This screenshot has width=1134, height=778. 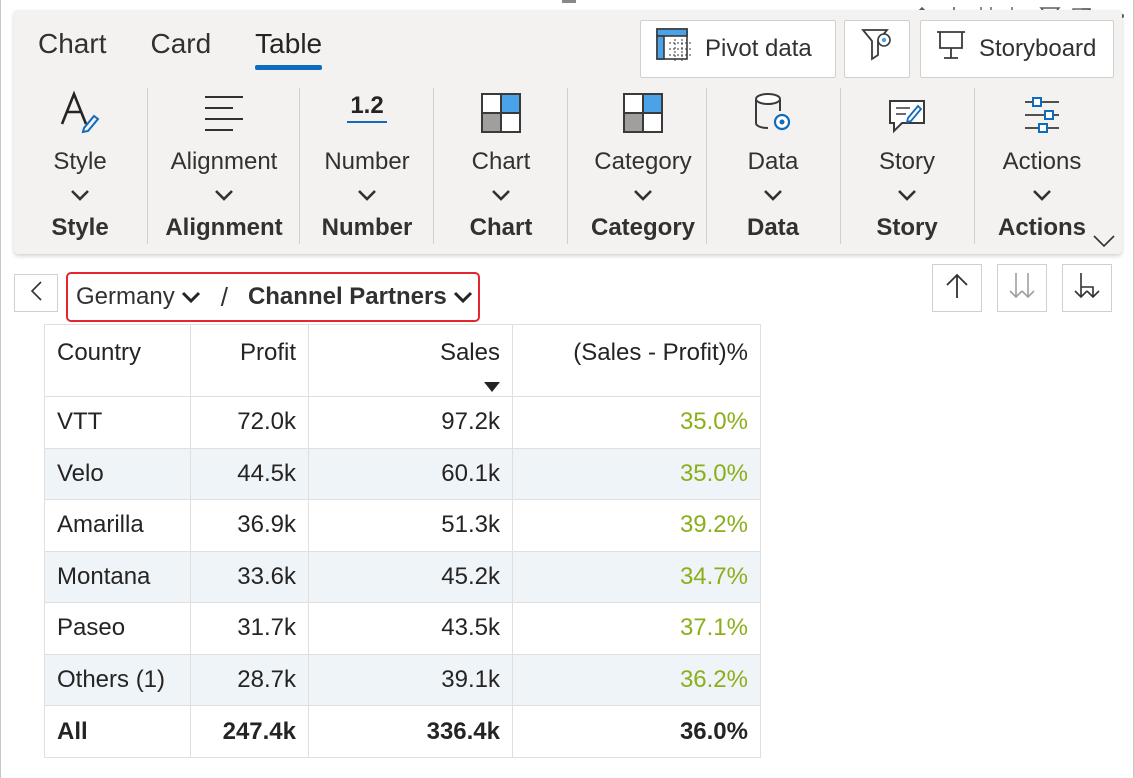 I want to click on cell-profit: 28.7k, so click(x=249, y=679).